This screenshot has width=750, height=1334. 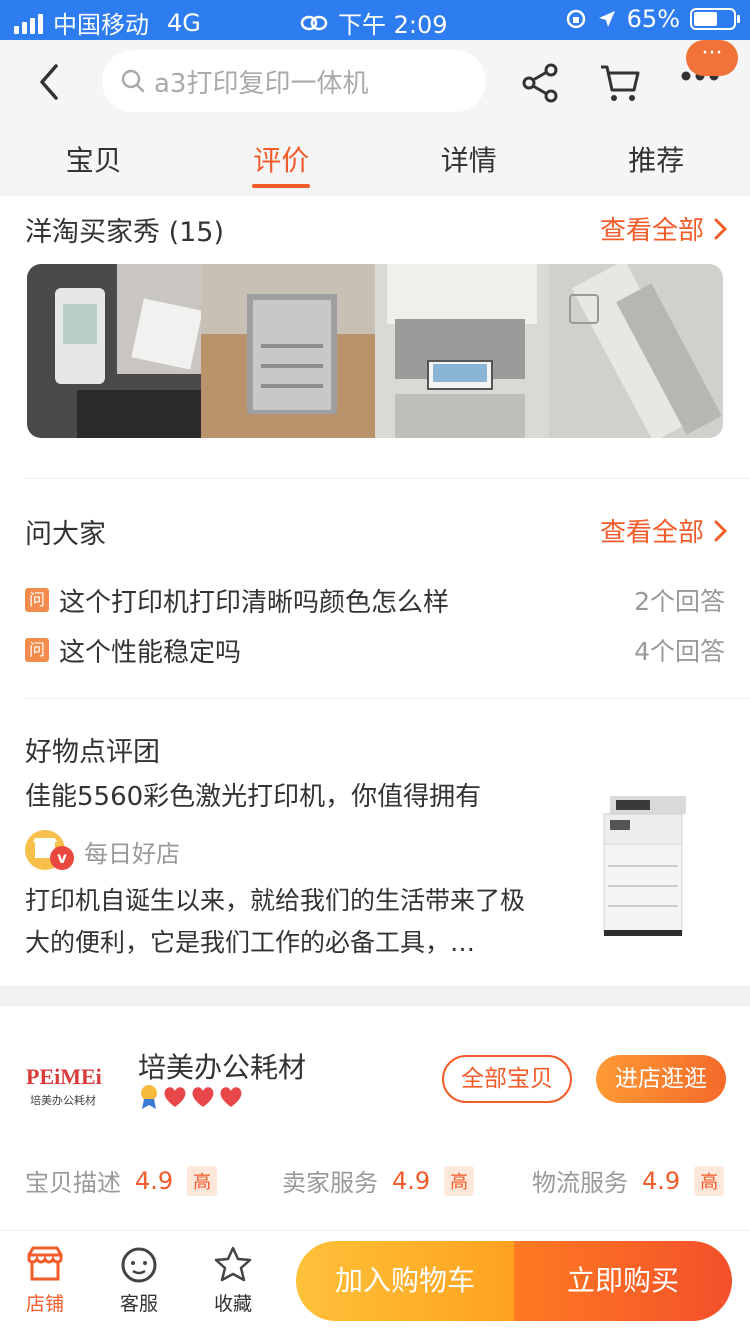 I want to click on tab-recommend: 推荐, so click(x=656, y=161).